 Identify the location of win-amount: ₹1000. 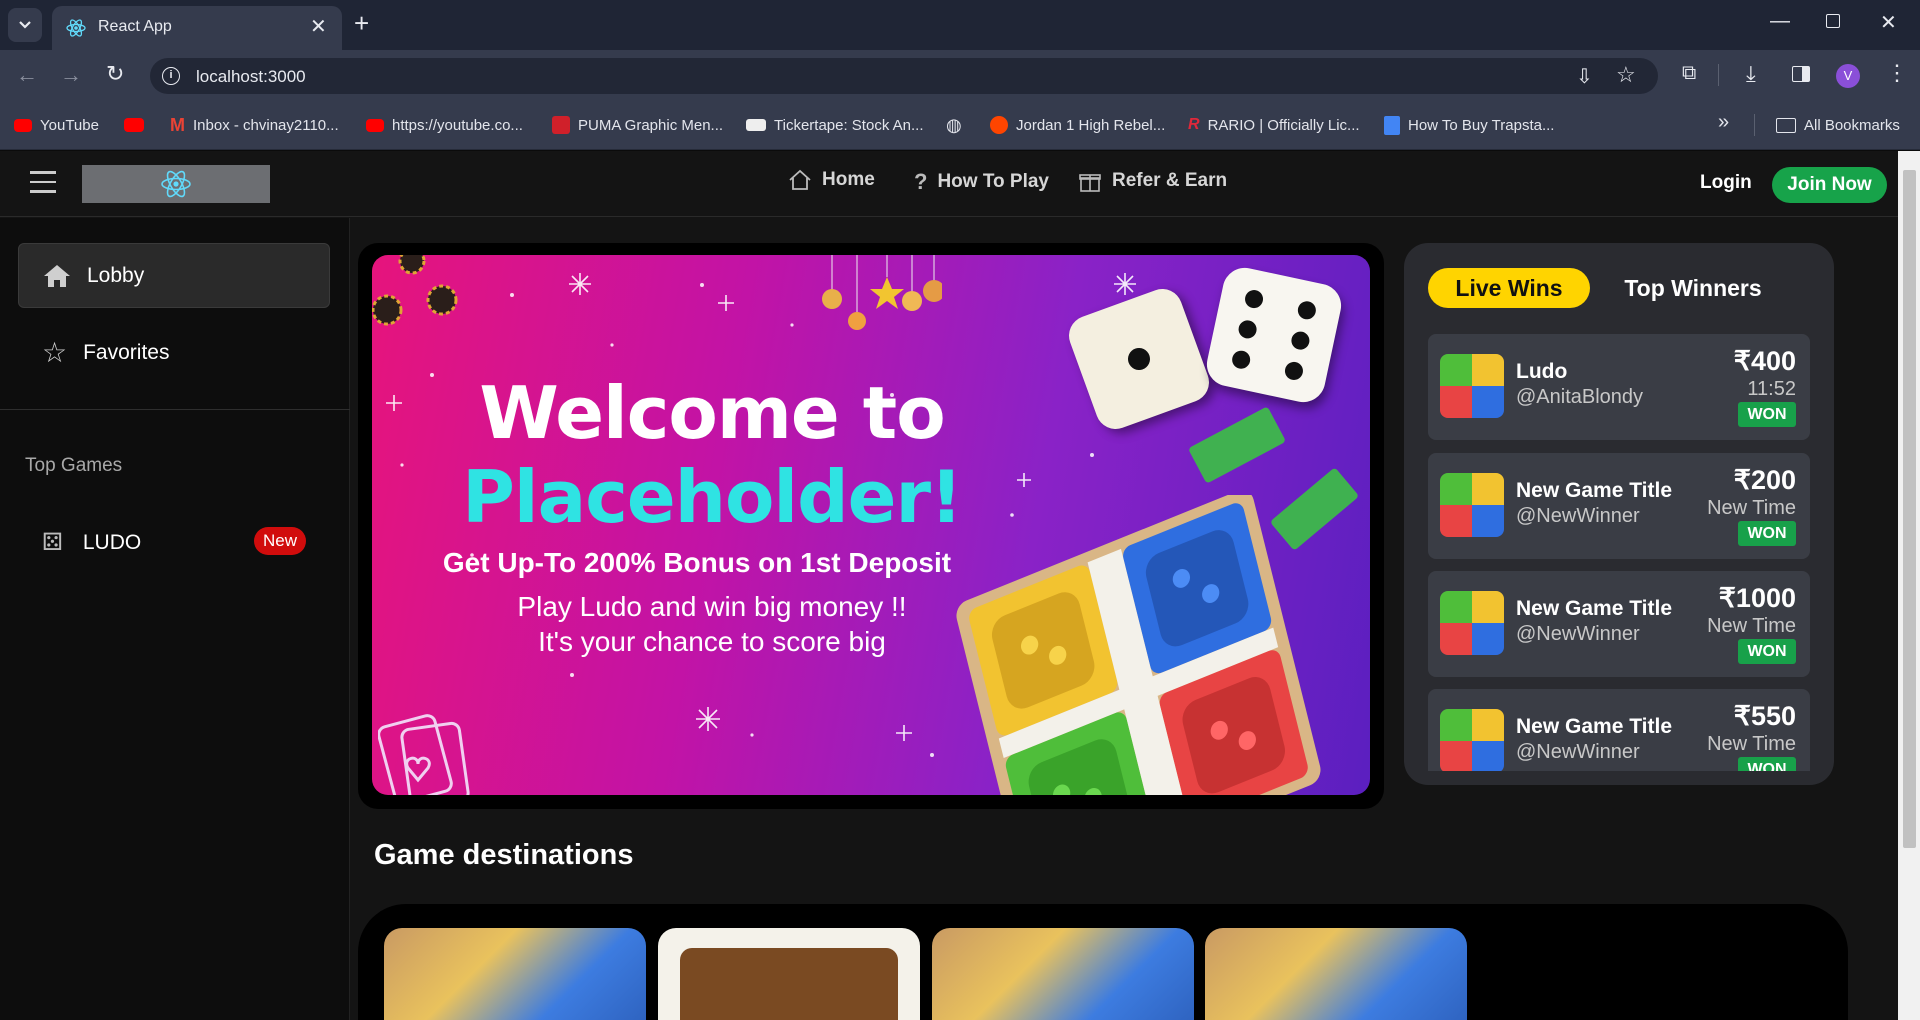
(1757, 598).